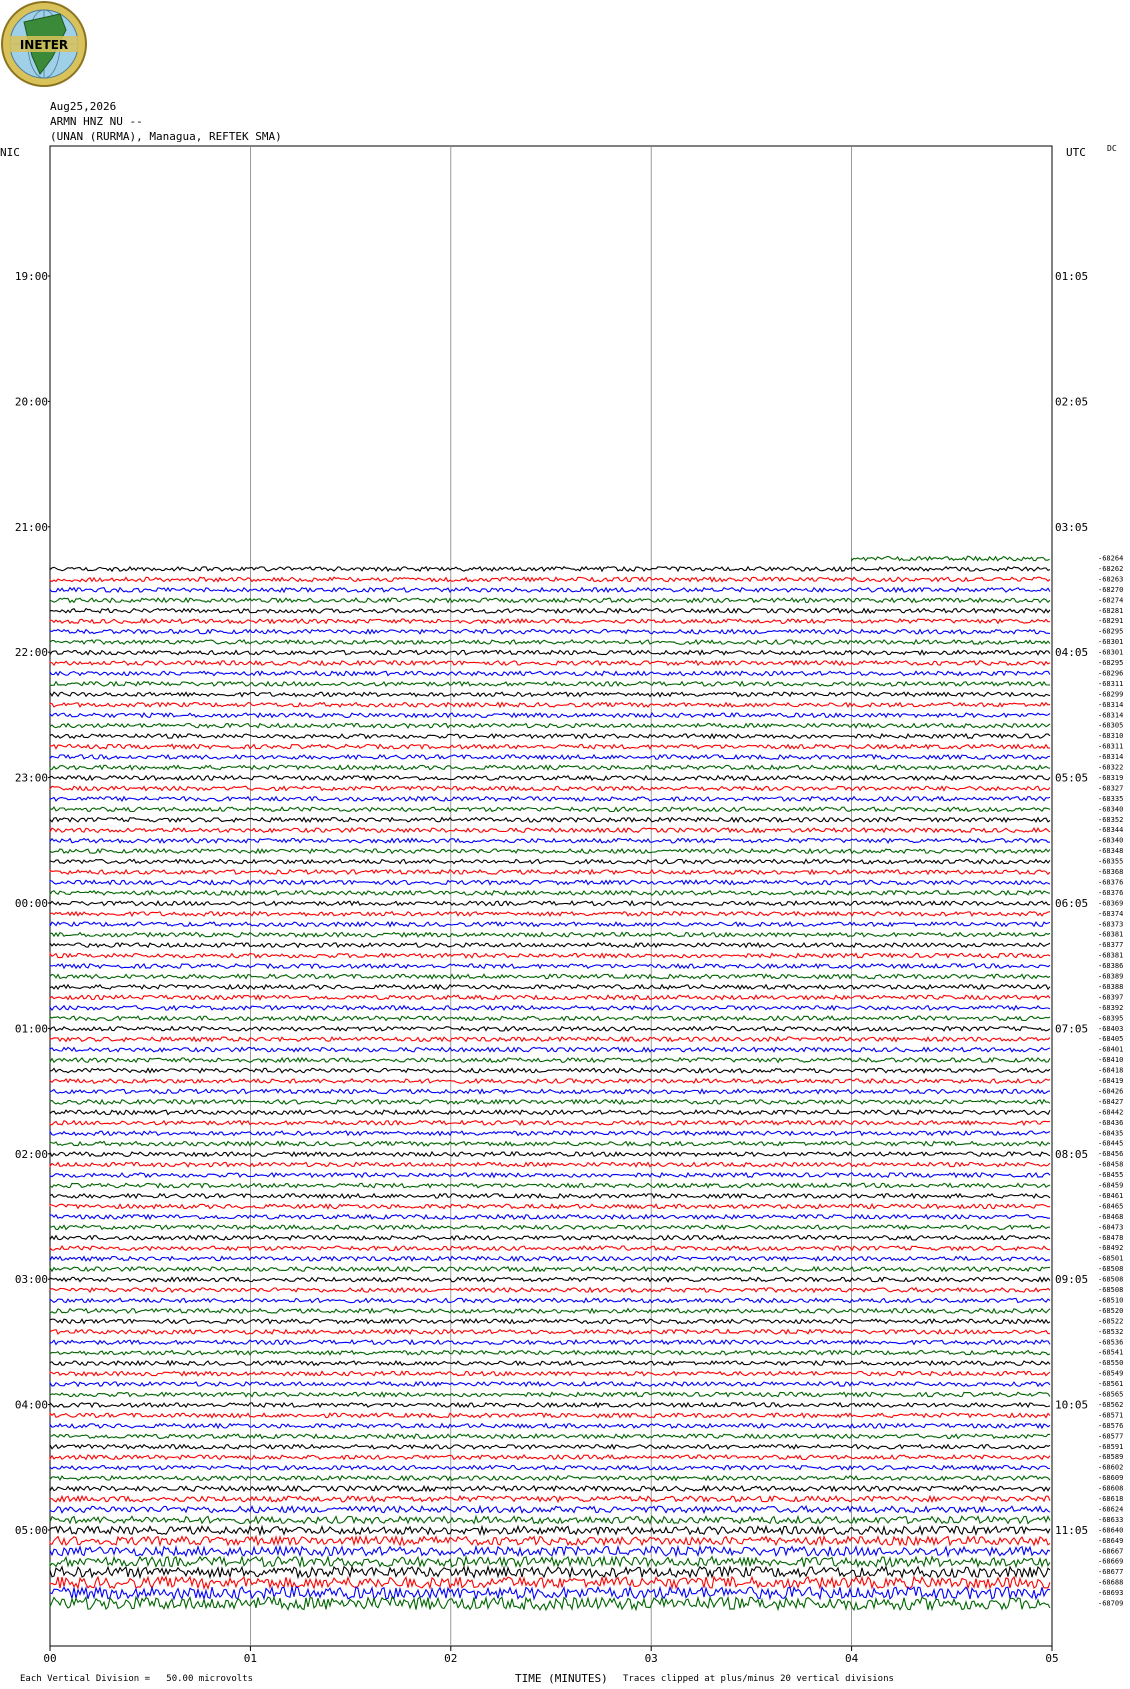 The width and height of the screenshot is (1130, 1689). Describe the element at coordinates (1110, 851) in the screenshot. I see `trace-offset-label: -68348` at that location.